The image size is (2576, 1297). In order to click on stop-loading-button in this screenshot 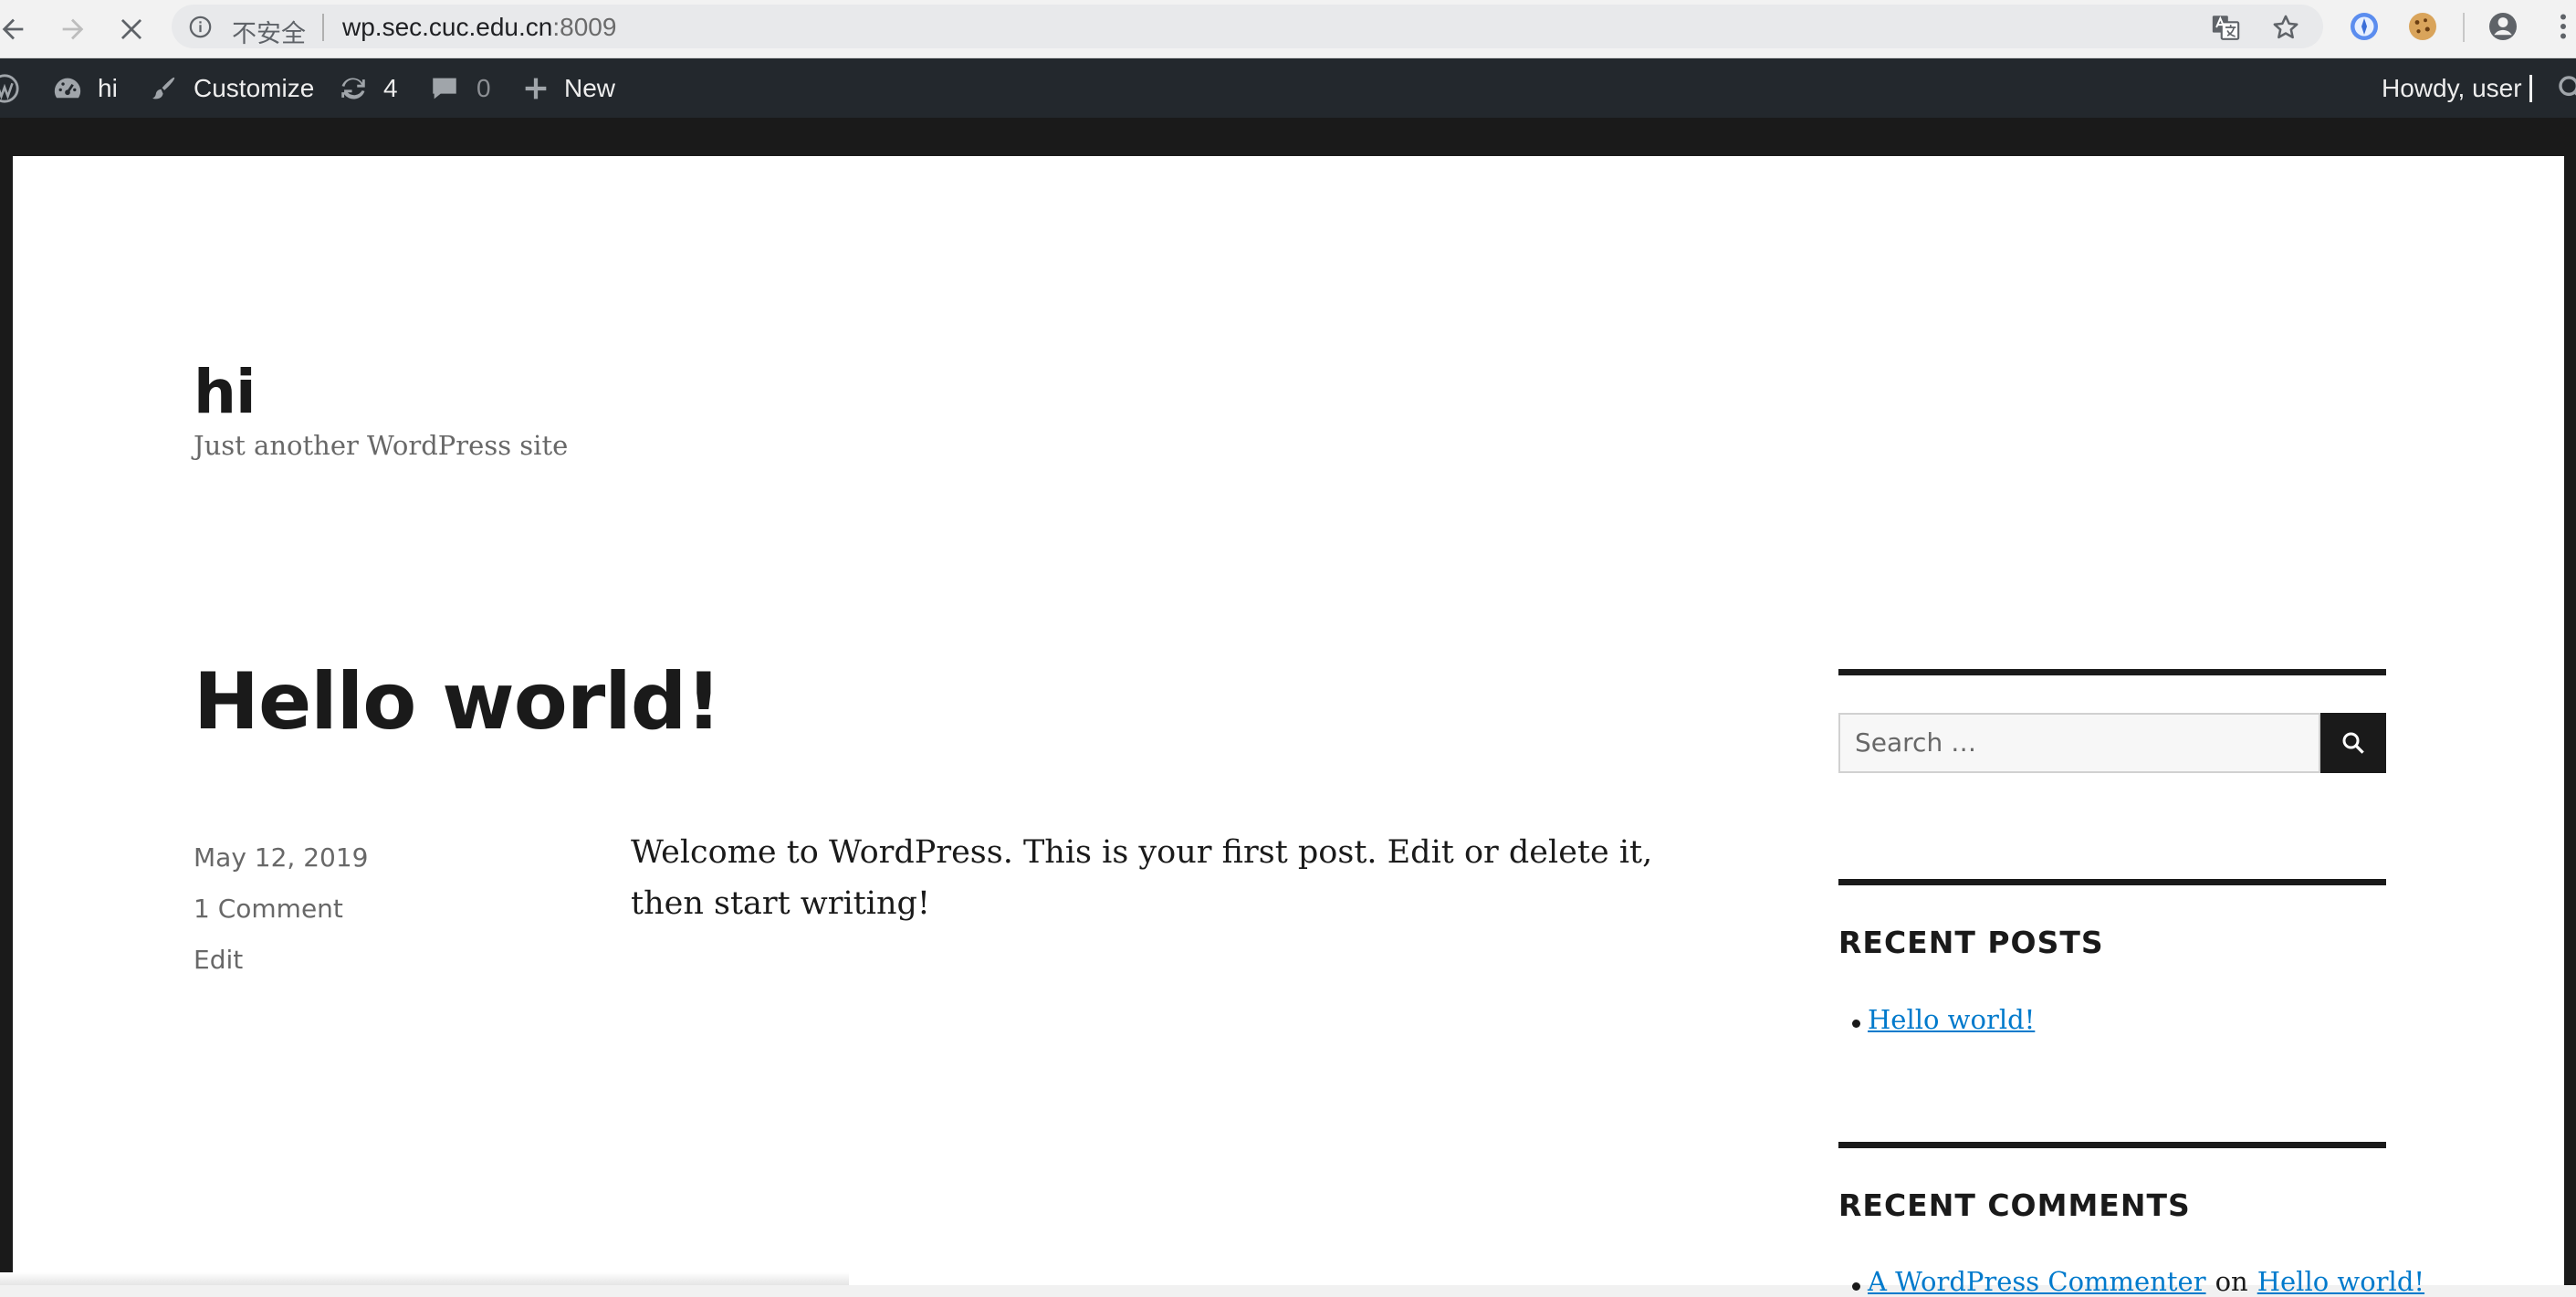, I will do `click(131, 29)`.